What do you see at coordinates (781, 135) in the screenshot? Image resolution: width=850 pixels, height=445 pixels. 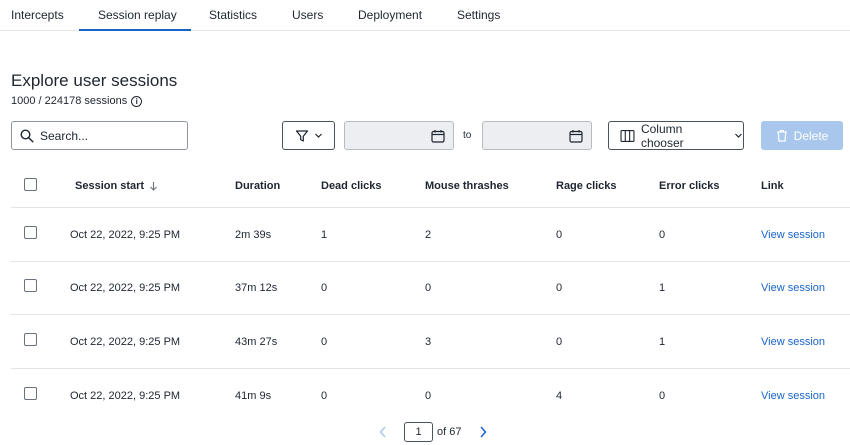 I see `trash-icon` at bounding box center [781, 135].